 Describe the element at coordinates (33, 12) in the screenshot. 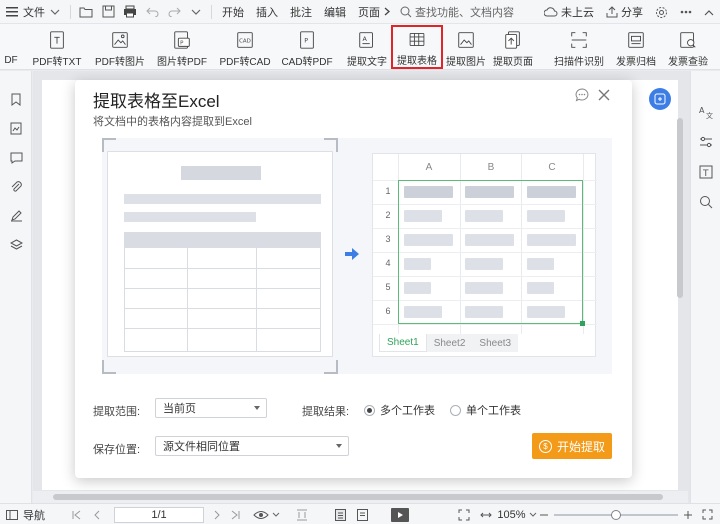

I see `menu-button: 文件` at that location.